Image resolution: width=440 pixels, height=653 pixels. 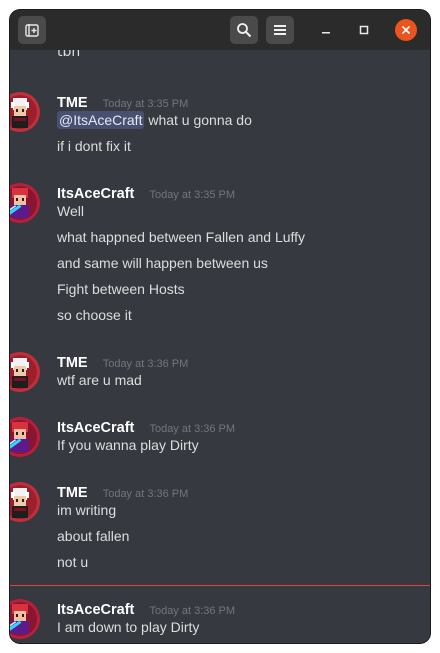 I want to click on message-line: if i dont fix it, so click(x=94, y=146).